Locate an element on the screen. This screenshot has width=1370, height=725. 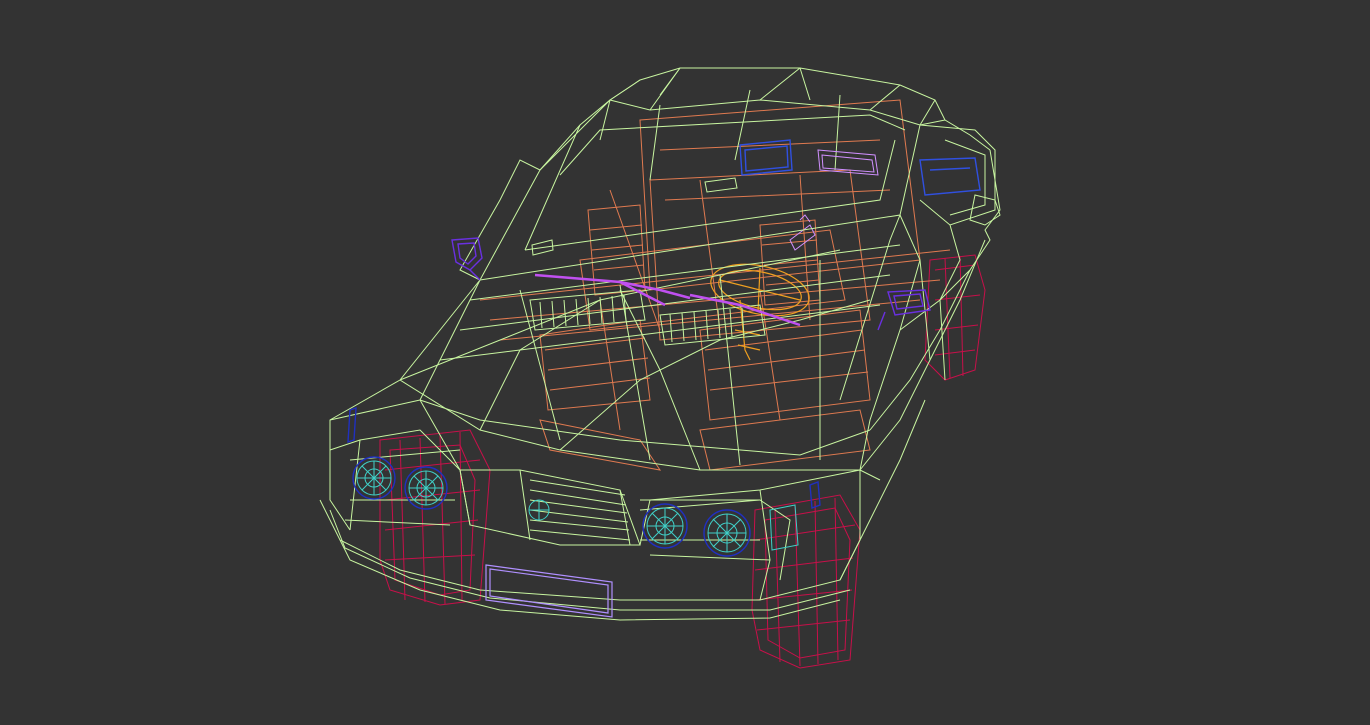
rearview-mirror is located at coordinates (721, 185).